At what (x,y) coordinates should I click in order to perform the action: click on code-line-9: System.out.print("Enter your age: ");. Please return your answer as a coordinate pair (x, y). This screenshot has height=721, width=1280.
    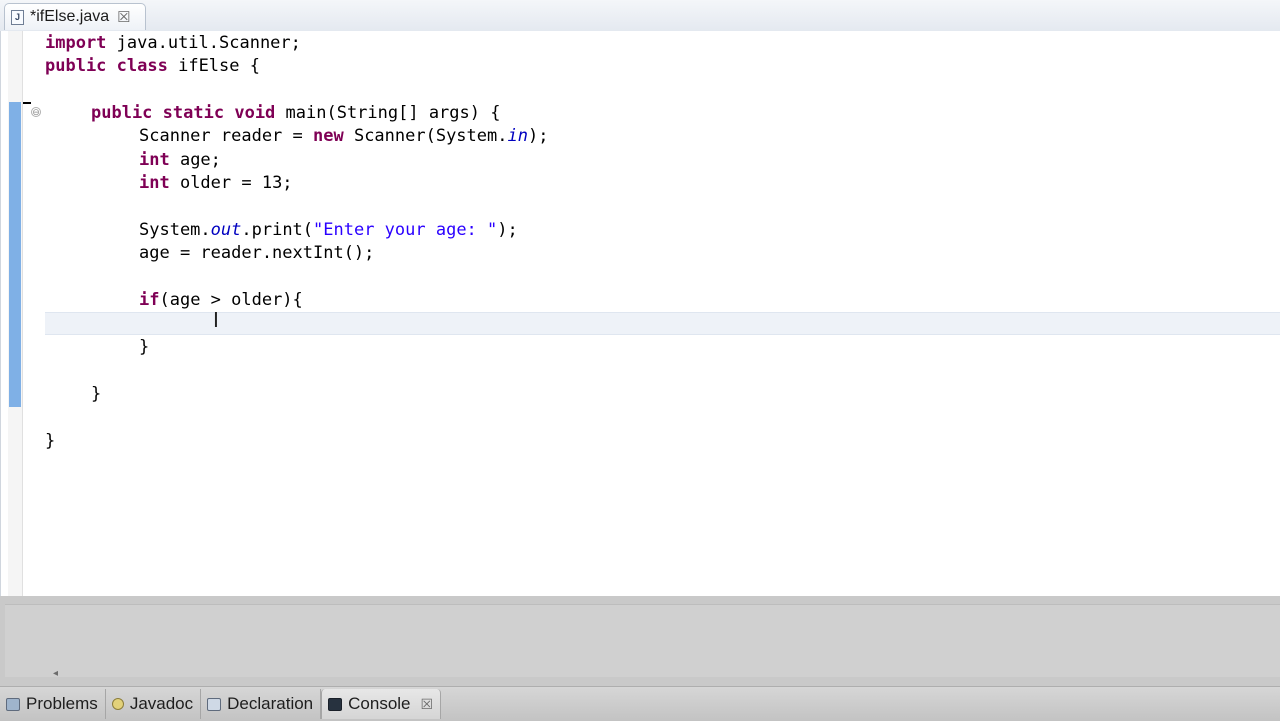
    Looking at the image, I should click on (328, 230).